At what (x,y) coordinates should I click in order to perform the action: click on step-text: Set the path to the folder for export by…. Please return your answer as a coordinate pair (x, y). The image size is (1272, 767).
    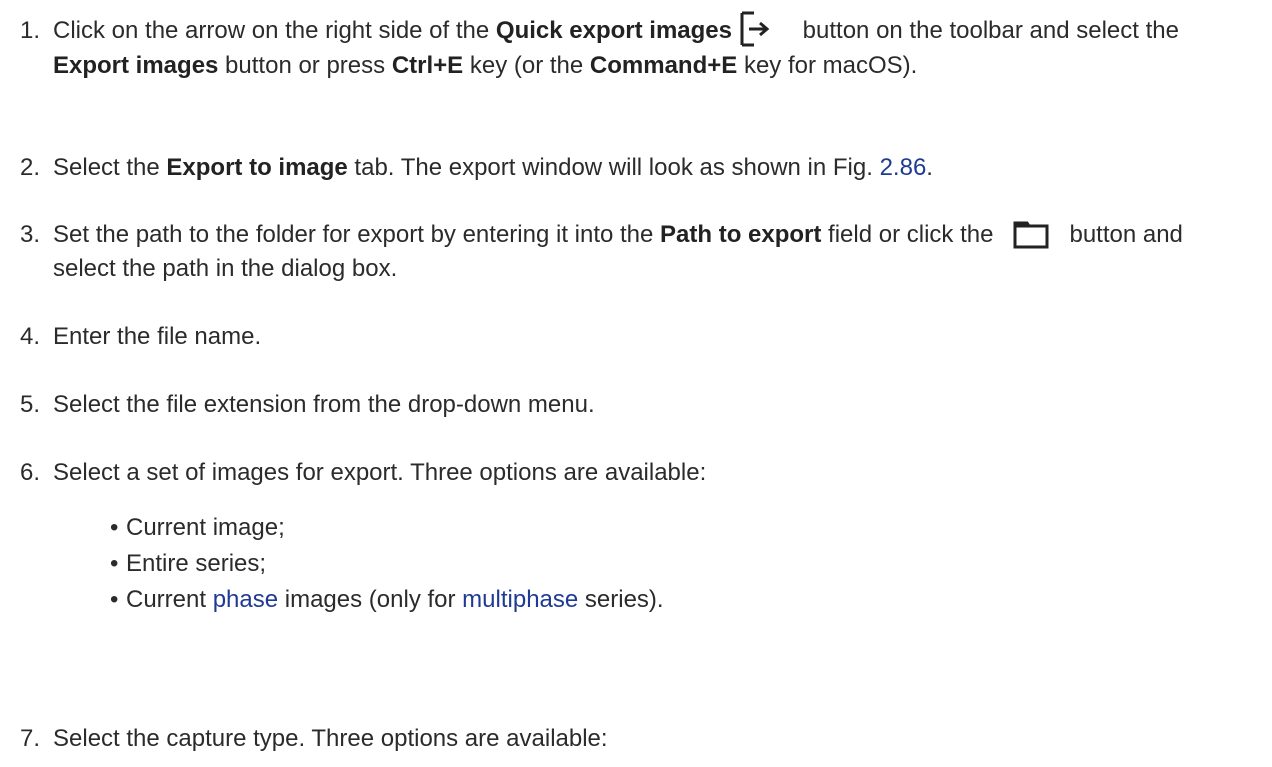
    Looking at the image, I should click on (357, 234).